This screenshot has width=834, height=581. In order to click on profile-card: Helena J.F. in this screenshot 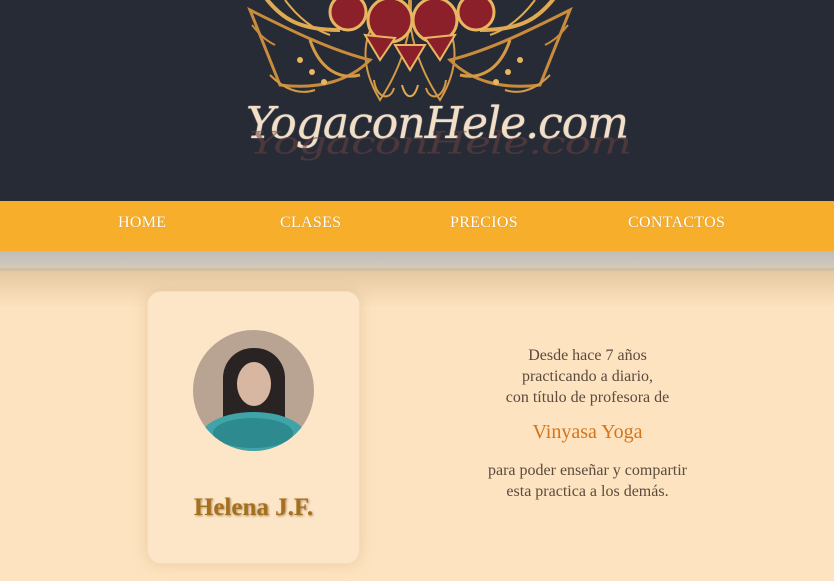, I will do `click(253, 427)`.